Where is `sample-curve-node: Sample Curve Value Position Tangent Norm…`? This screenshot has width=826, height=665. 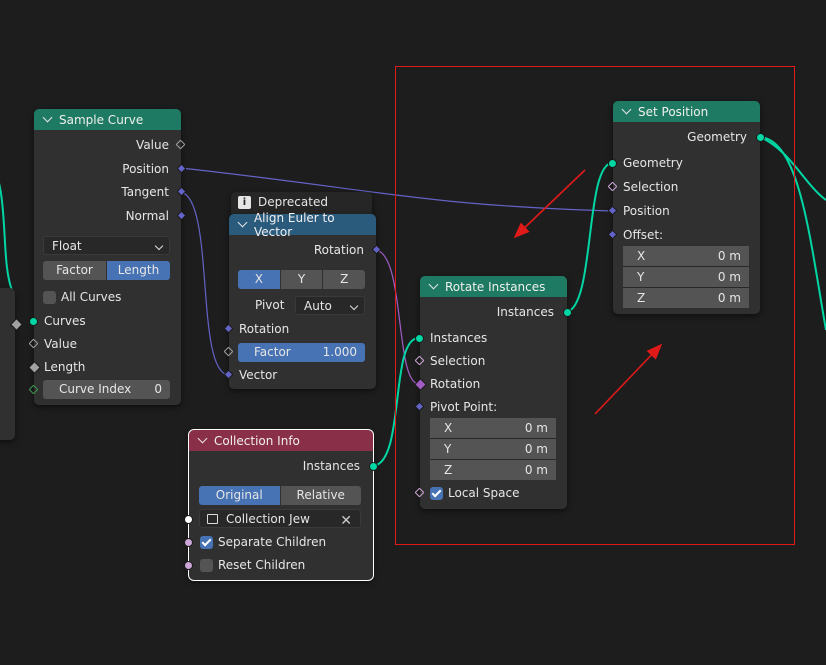 sample-curve-node: Sample Curve Value Position Tangent Norm… is located at coordinates (107, 257).